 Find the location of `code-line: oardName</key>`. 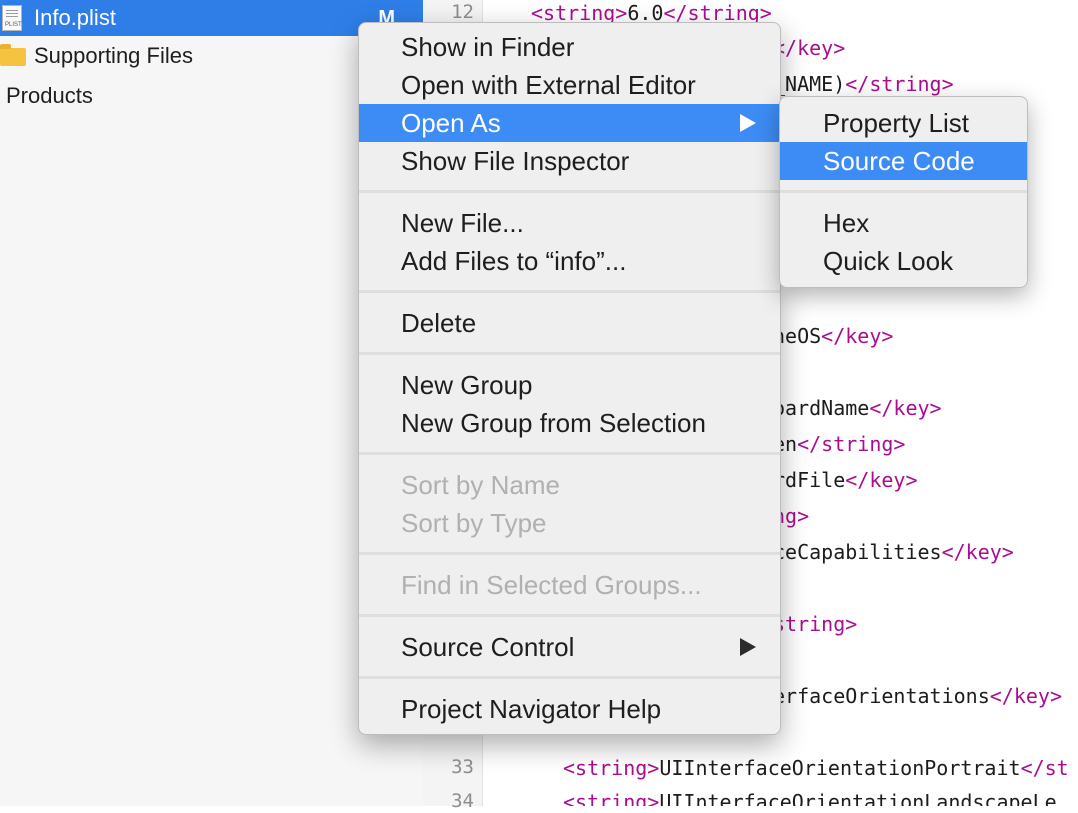

code-line: oardName</key> is located at coordinates (857, 408).